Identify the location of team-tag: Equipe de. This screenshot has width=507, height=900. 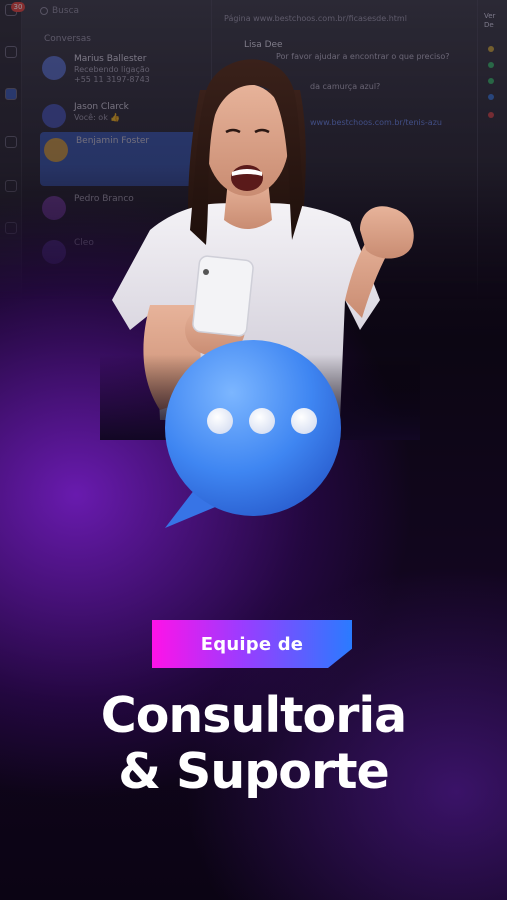
(252, 644).